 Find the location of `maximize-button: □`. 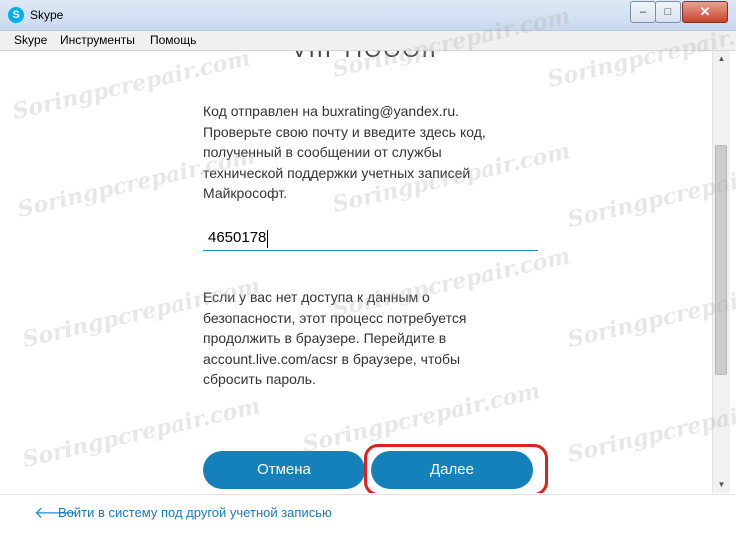

maximize-button: □ is located at coordinates (668, 12).